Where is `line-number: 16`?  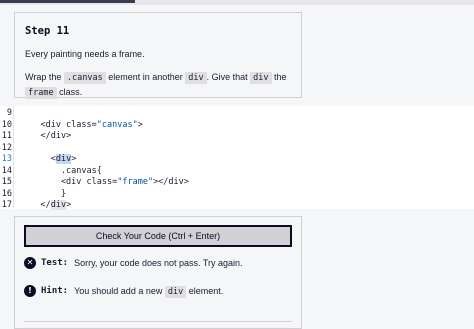 line-number: 16 is located at coordinates (6, 193).